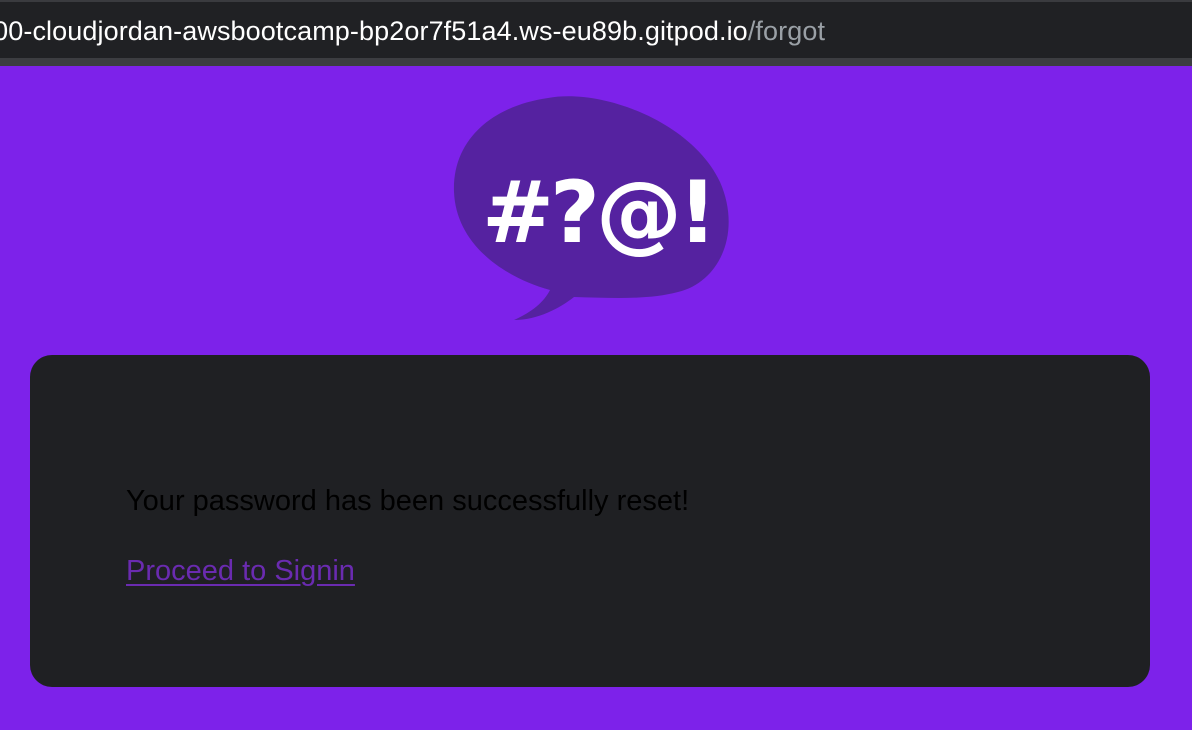 This screenshot has height=730, width=1192. I want to click on address-bar-divider, so click(596, 62).